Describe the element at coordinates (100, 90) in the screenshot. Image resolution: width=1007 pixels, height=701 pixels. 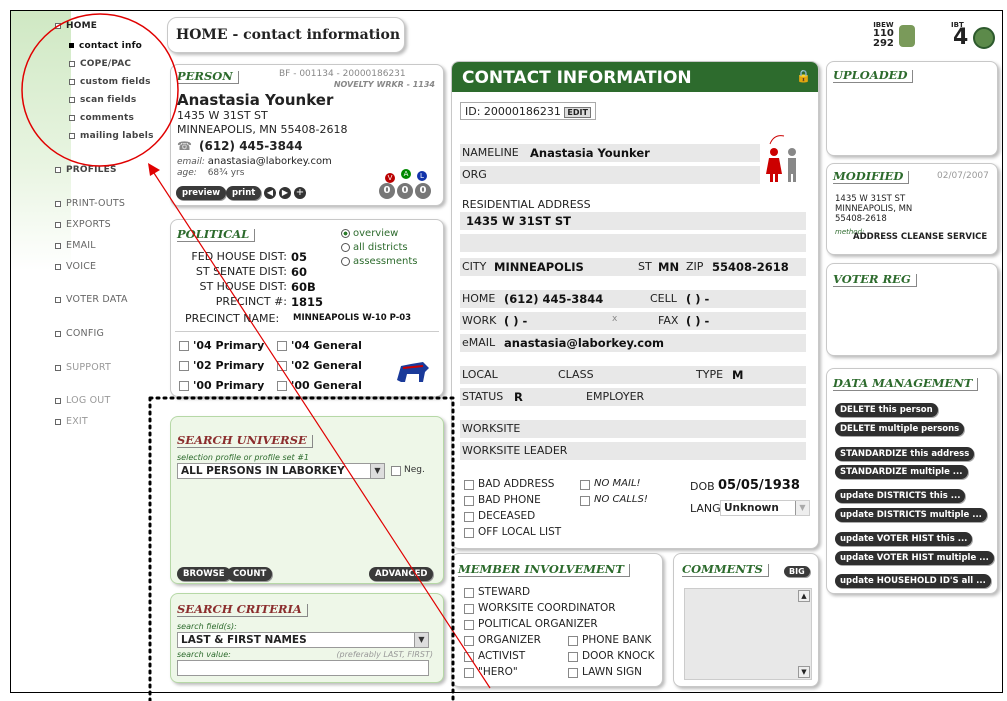
I see `annotation-circle` at that location.